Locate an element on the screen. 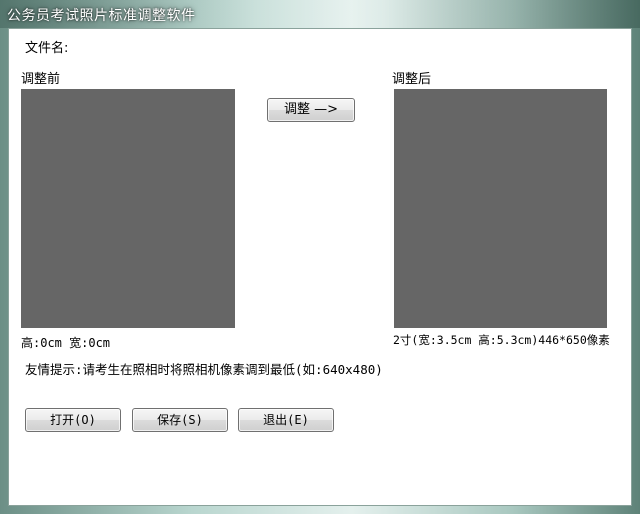  save-button-label: 保存(S) is located at coordinates (180, 420).